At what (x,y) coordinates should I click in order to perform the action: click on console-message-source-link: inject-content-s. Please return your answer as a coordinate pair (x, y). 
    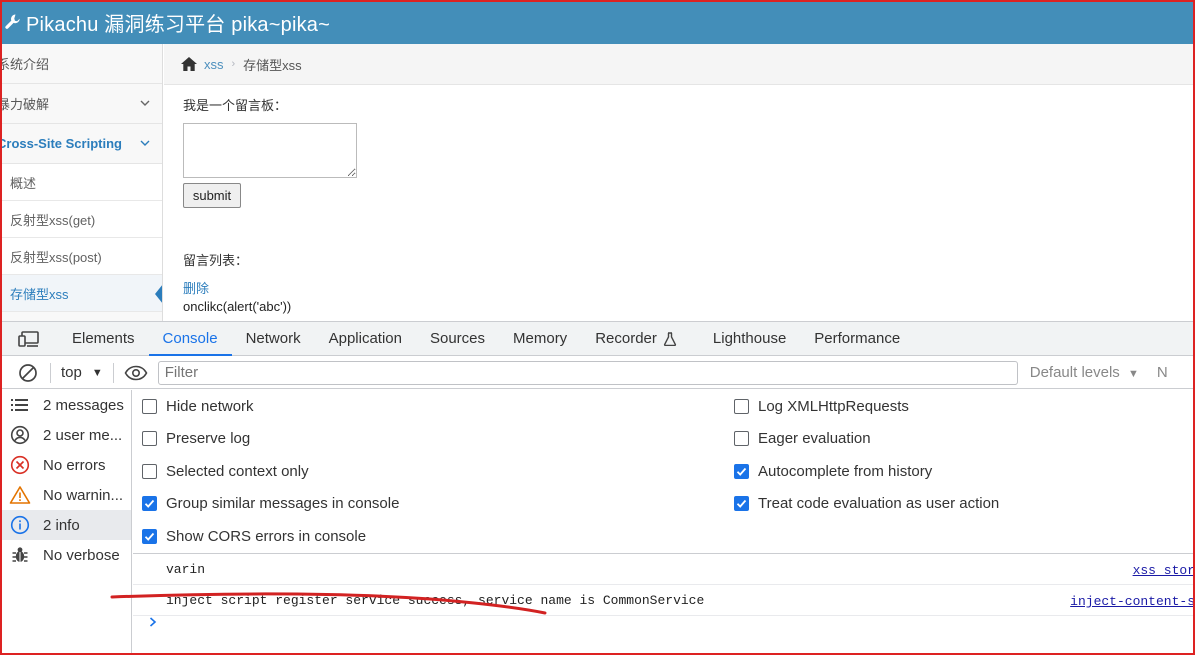
    Looking at the image, I should click on (1132, 601).